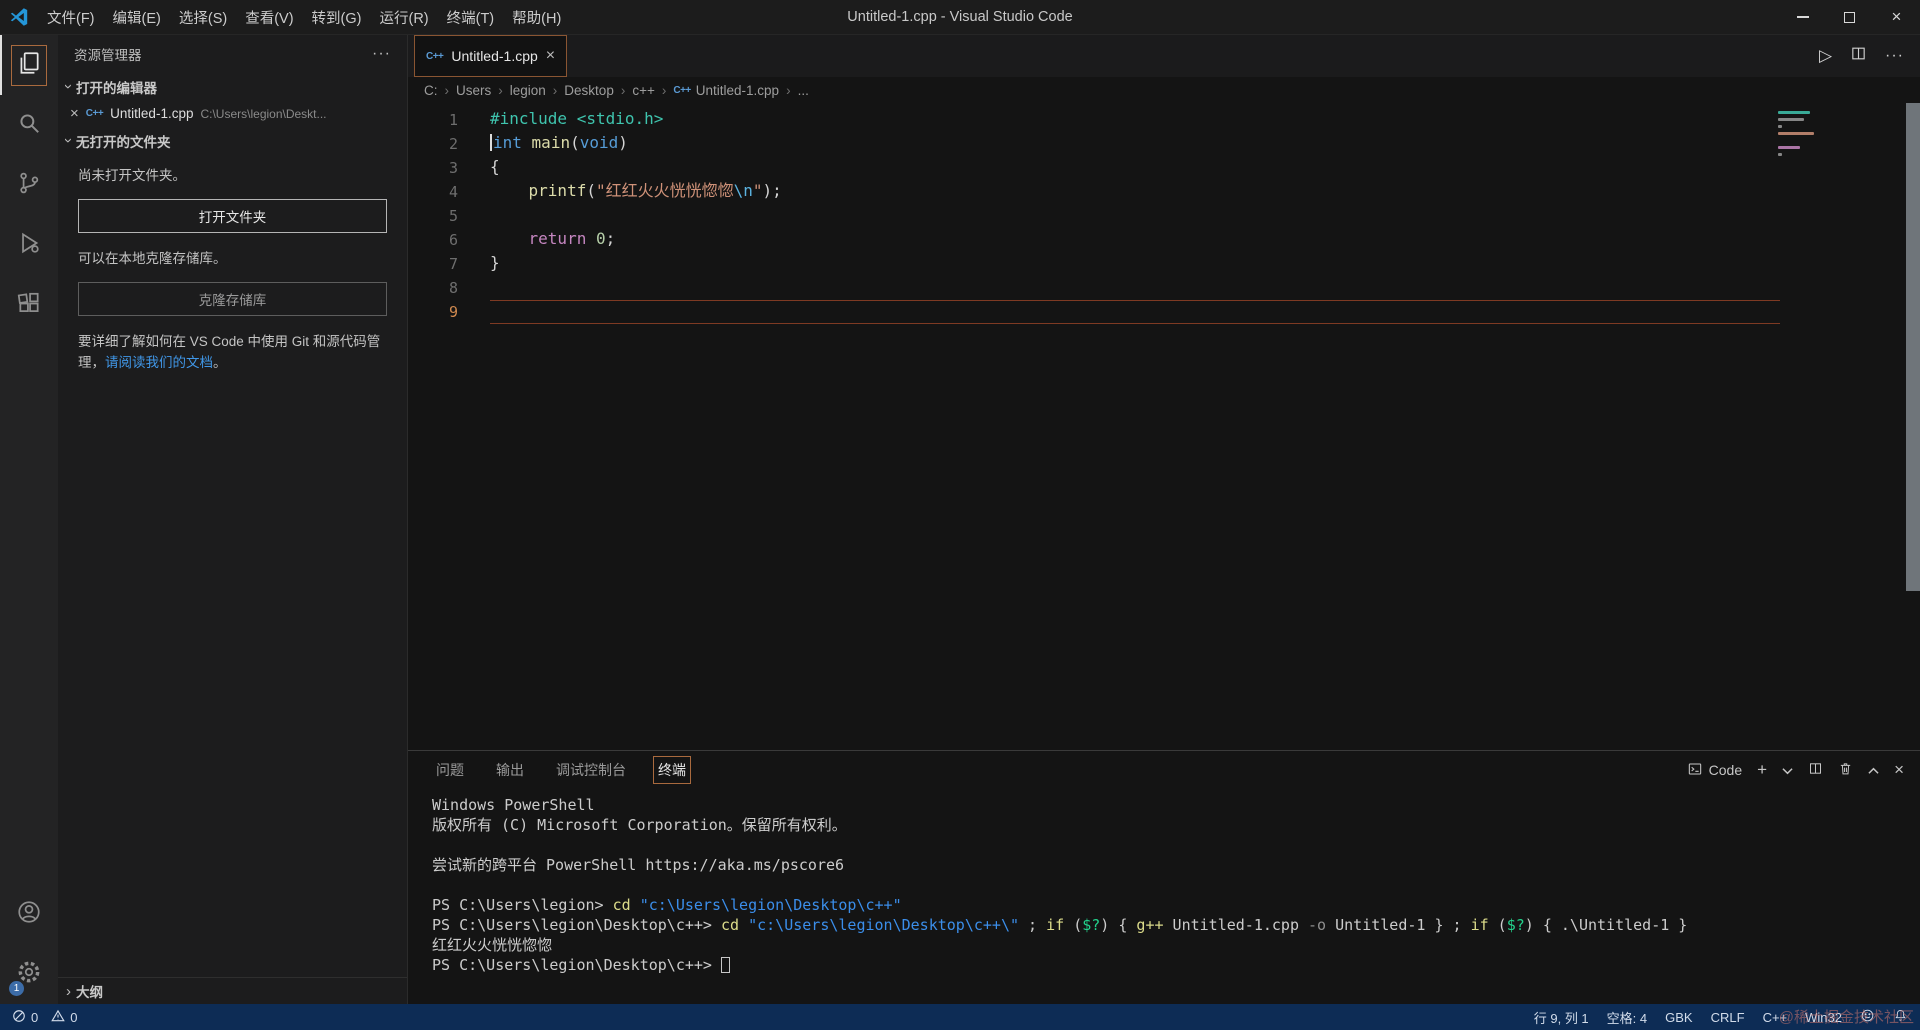 This screenshot has width=1920, height=1030. Describe the element at coordinates (433, 168) in the screenshot. I see `line-number: 3` at that location.